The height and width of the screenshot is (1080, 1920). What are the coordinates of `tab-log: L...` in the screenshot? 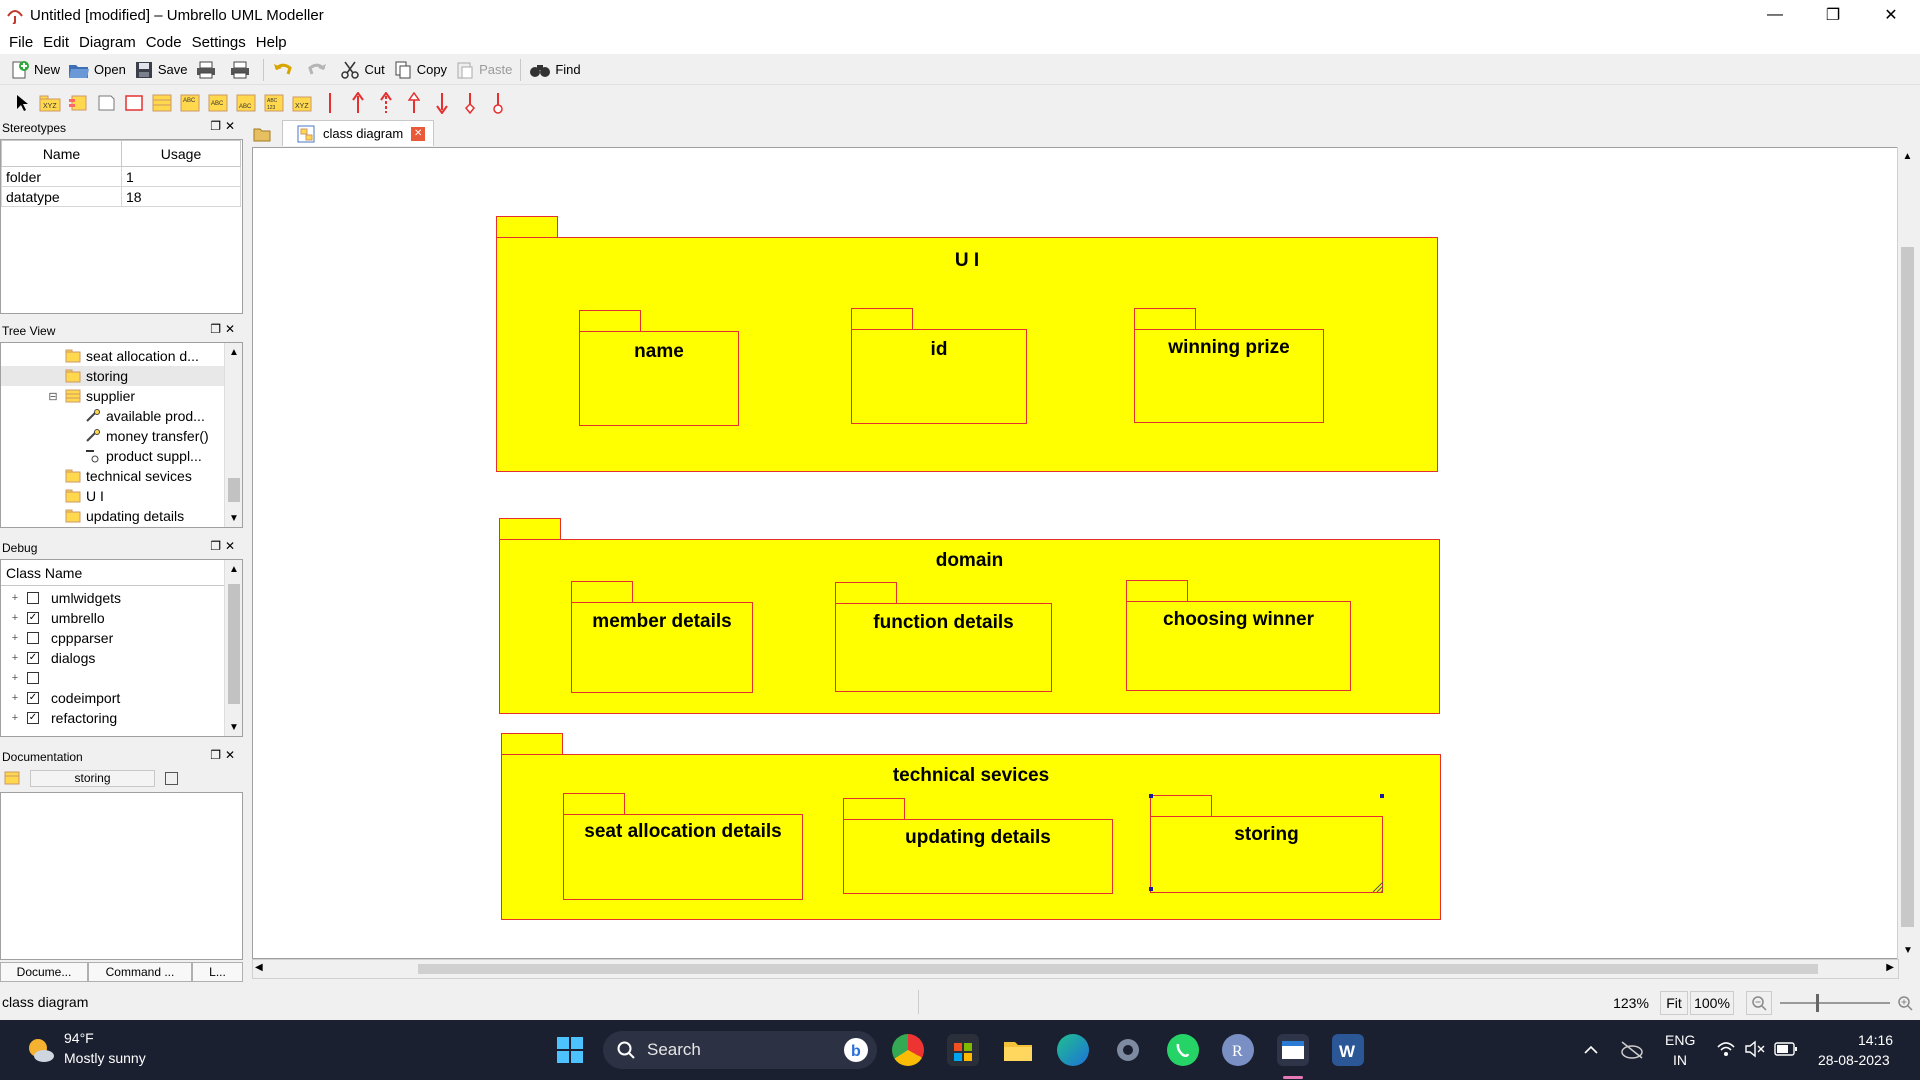 It's located at (217, 972).